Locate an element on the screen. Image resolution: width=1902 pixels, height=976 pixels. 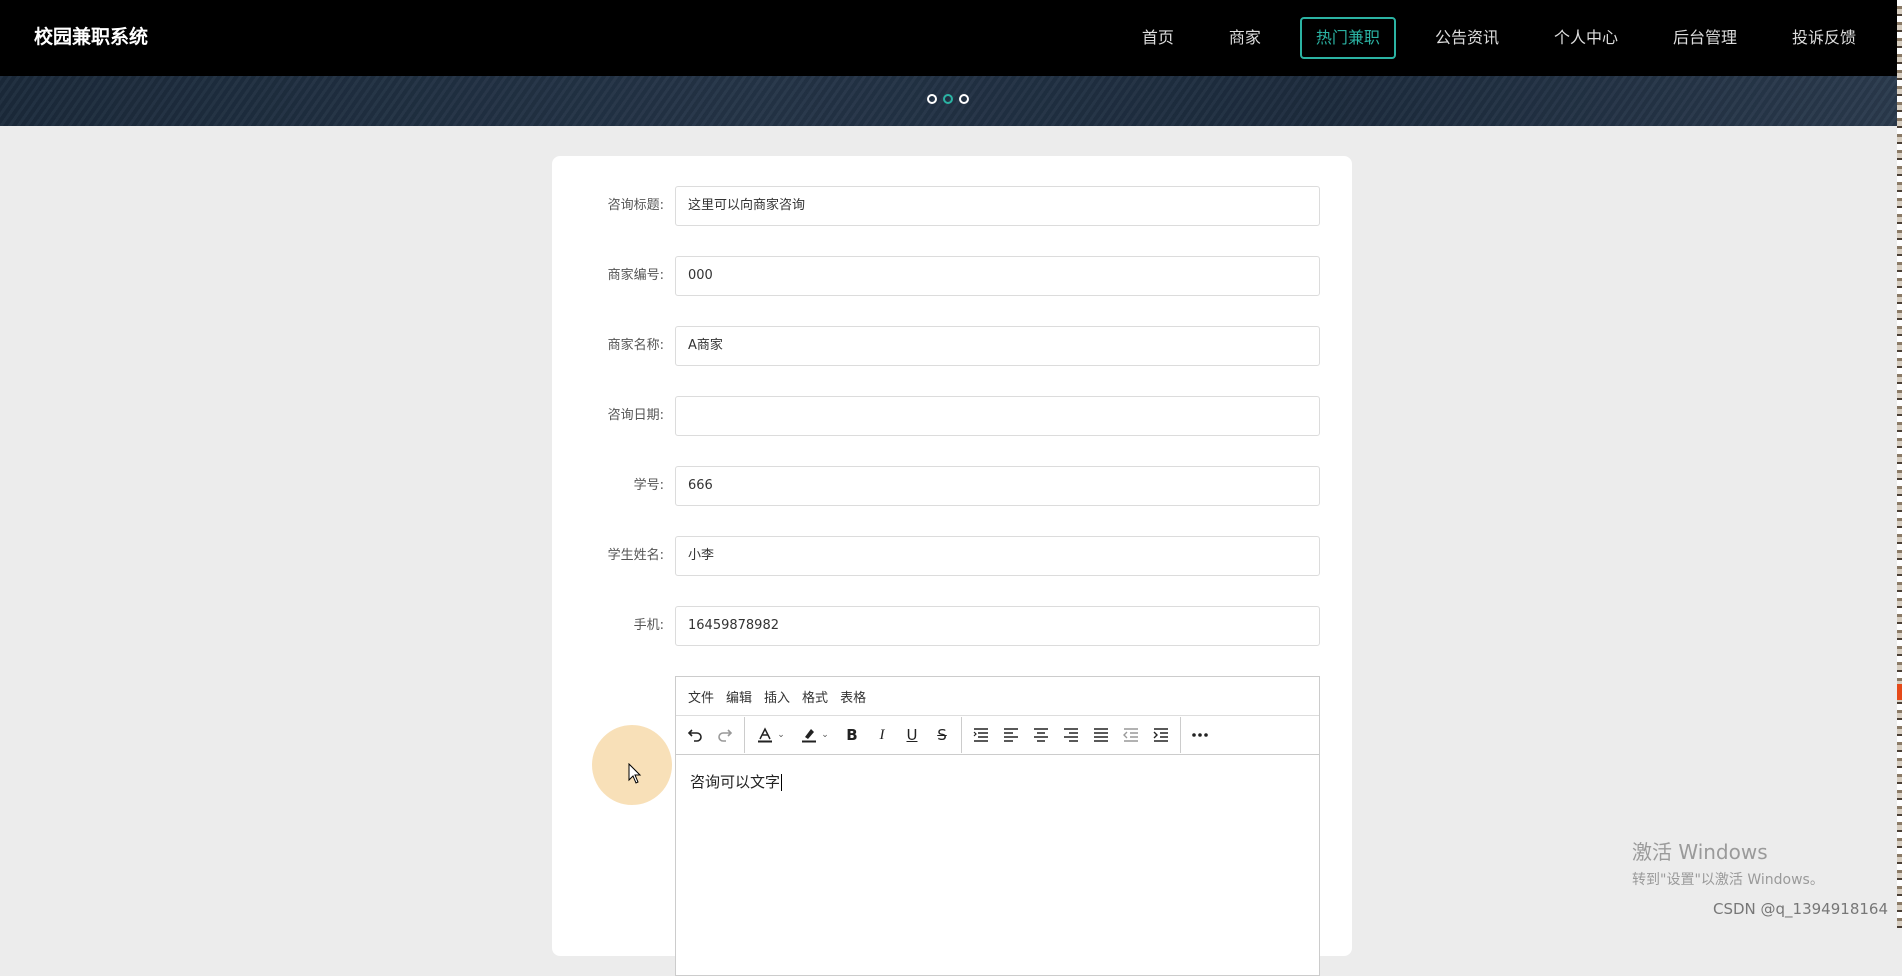
justify-icon is located at coordinates (1101, 735).